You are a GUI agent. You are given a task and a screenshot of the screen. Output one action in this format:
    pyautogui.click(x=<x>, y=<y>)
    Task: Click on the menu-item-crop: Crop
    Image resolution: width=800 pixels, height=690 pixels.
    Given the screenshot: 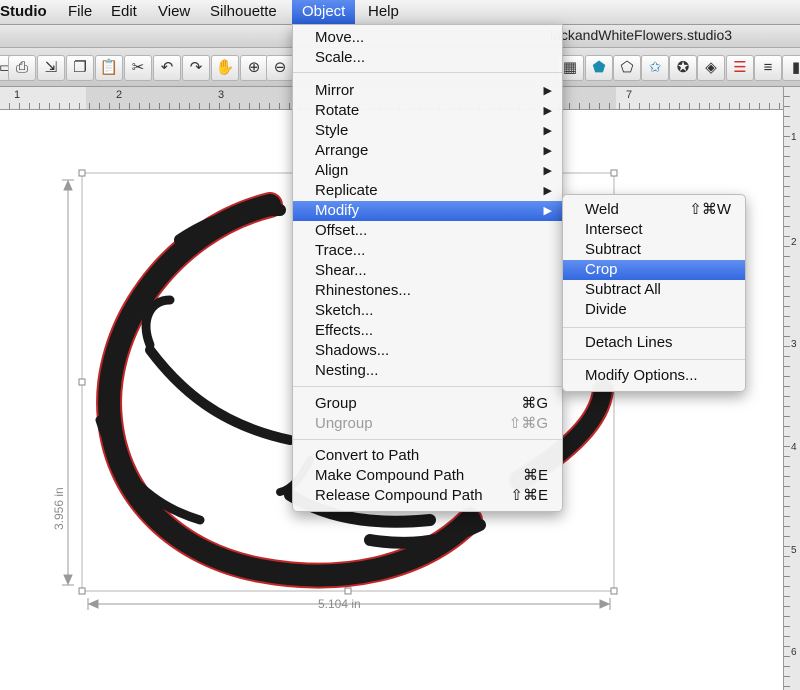 What is the action you would take?
    pyautogui.click(x=654, y=270)
    